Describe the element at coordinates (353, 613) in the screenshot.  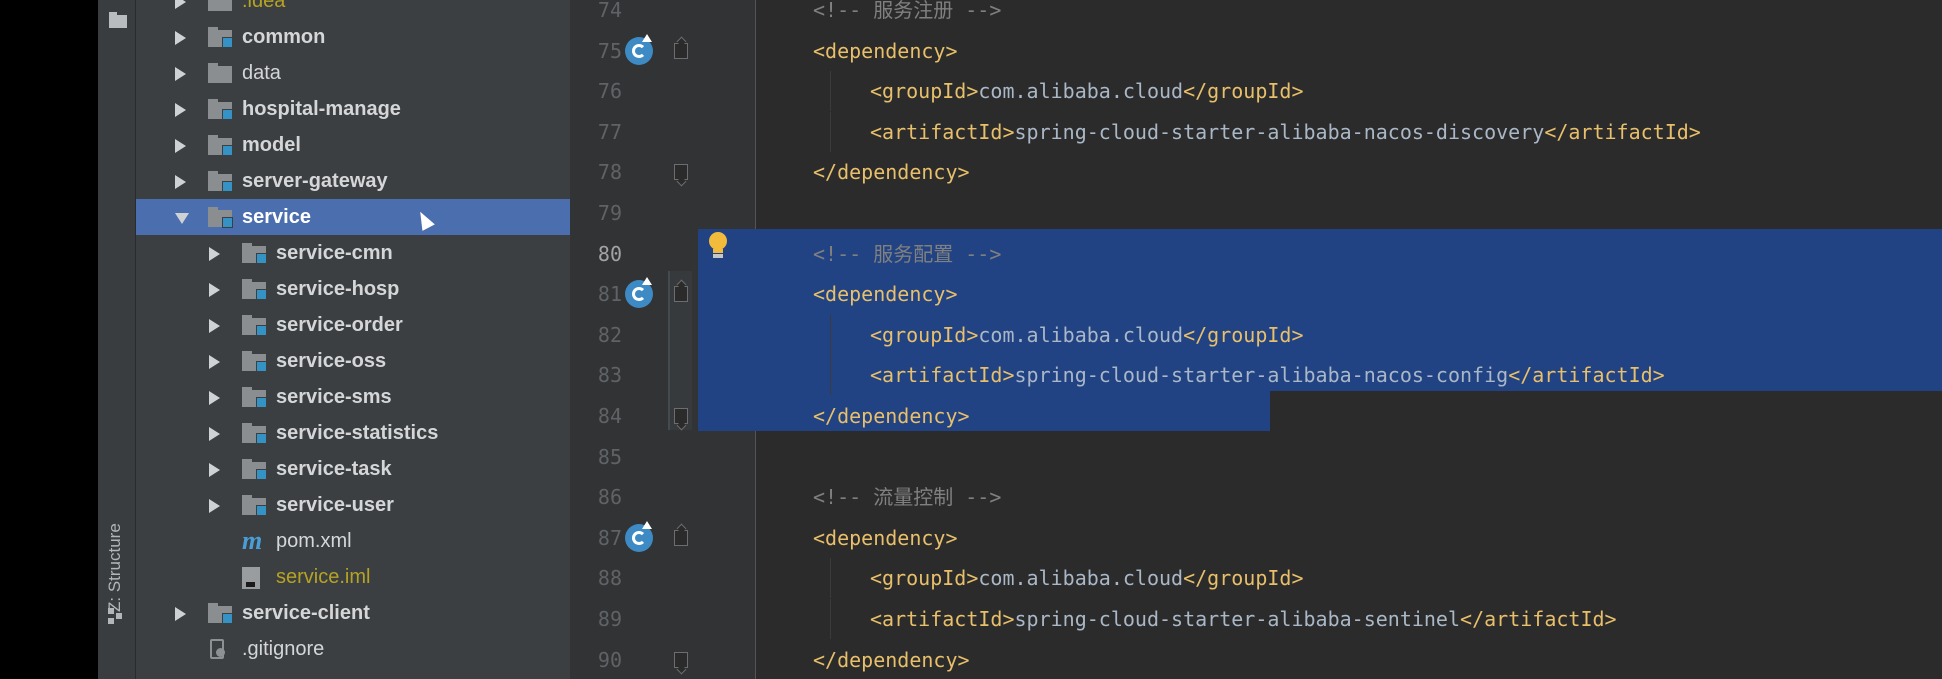
I see `tree-folder-row: service-client` at that location.